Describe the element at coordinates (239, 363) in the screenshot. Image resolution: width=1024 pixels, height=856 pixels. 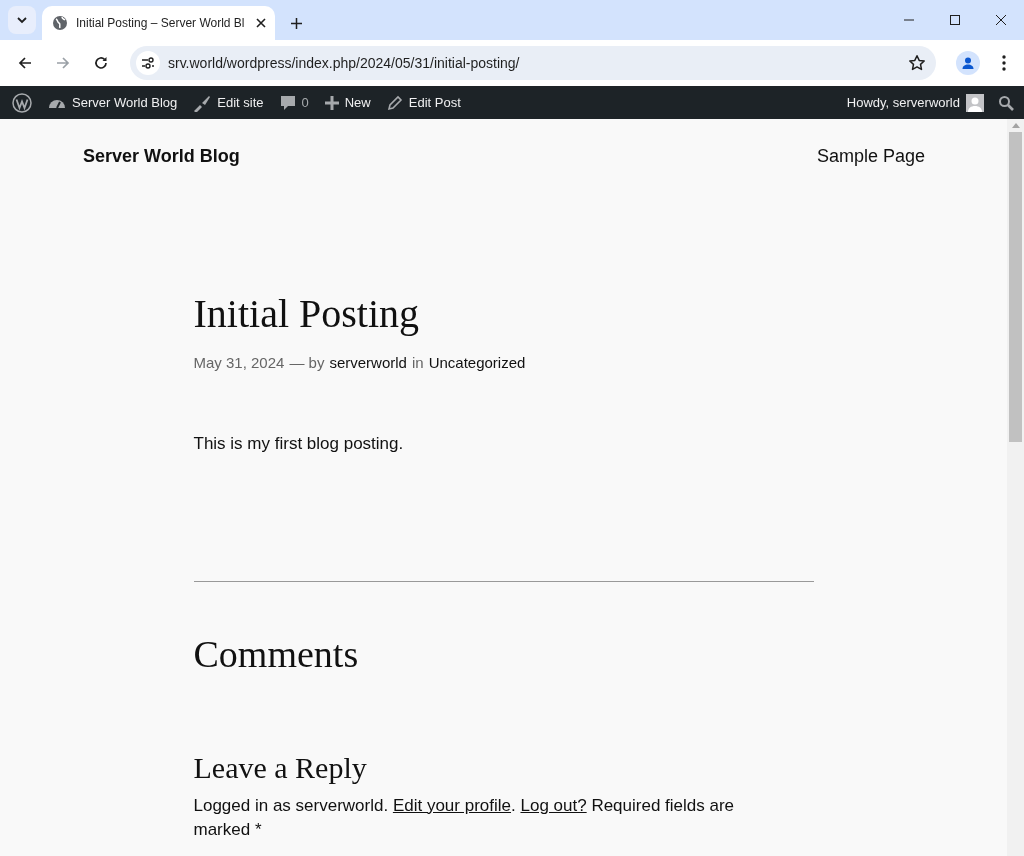
I see `meta-text: May 31, 2024` at that location.